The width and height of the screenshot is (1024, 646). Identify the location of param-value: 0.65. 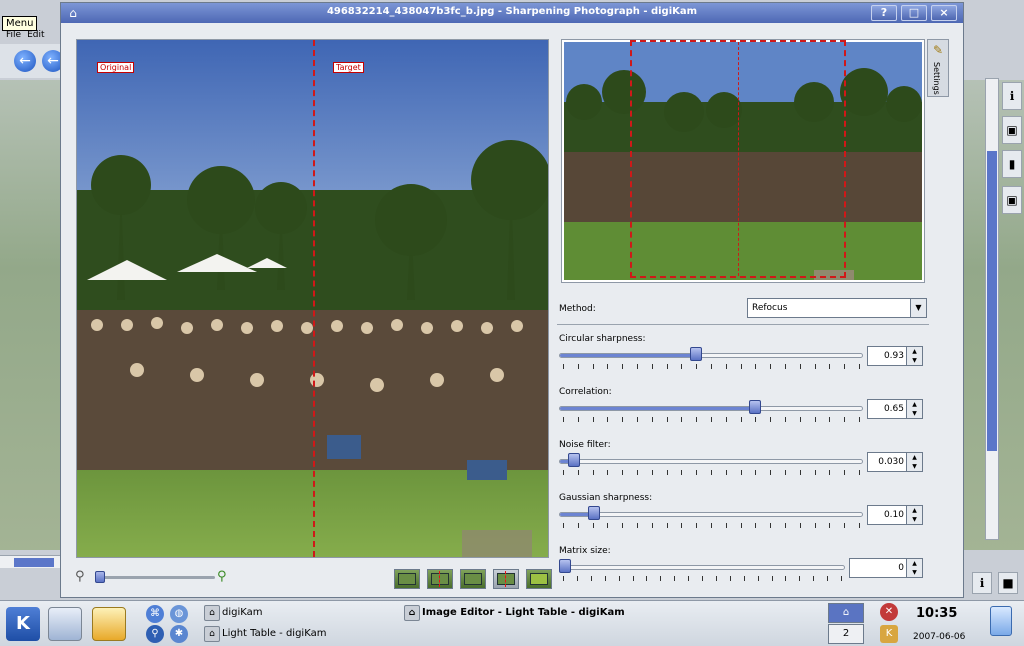
(893, 409).